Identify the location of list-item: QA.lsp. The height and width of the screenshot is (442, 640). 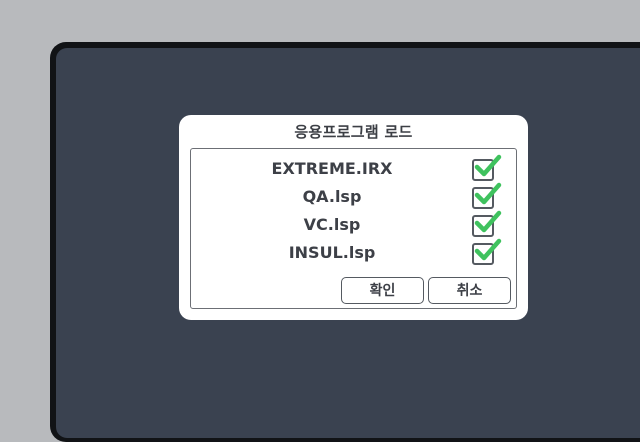
(353, 196).